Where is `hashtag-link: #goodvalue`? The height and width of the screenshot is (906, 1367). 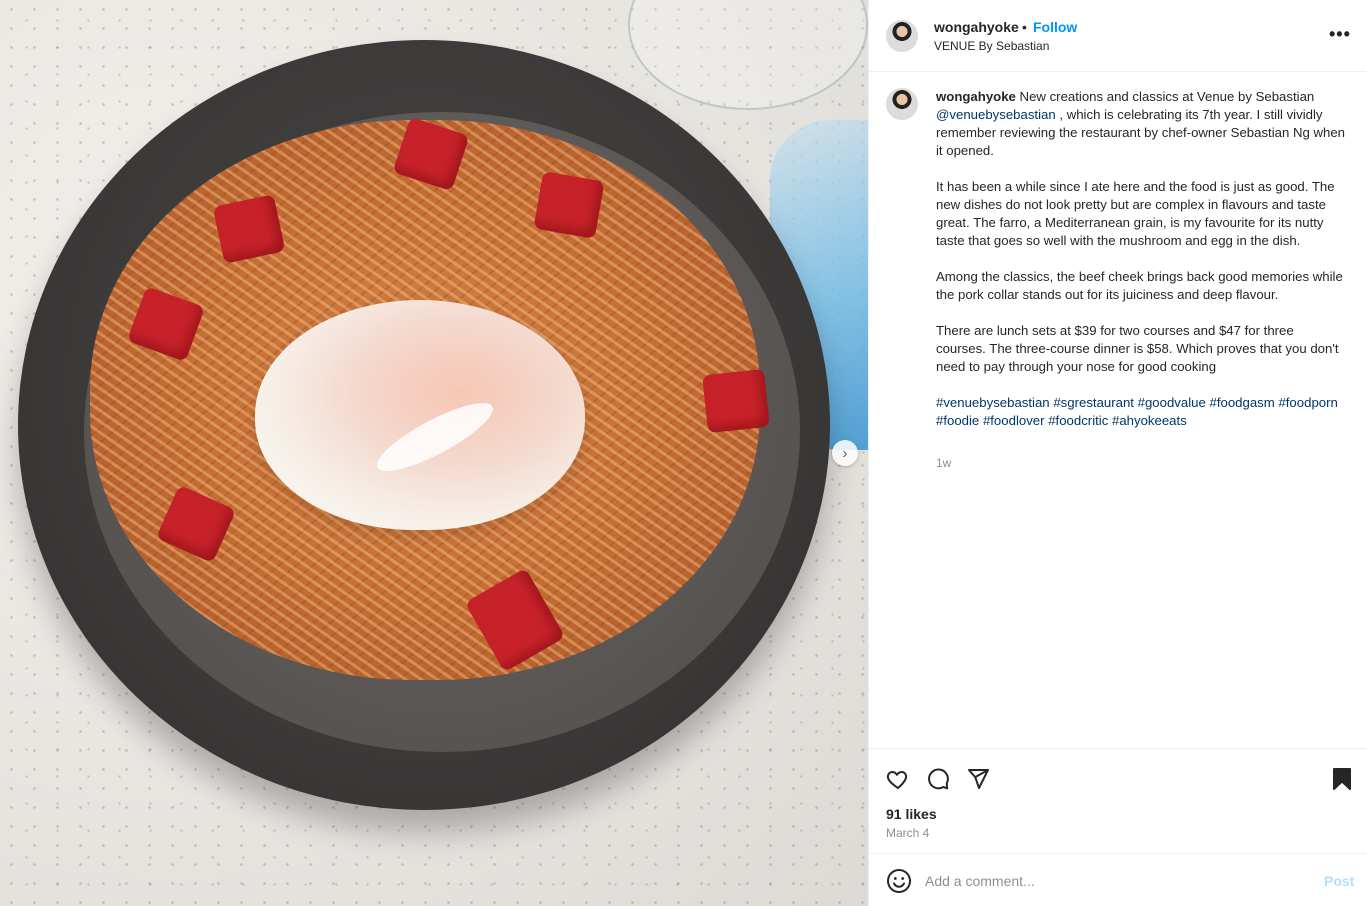
hashtag-link: #goodvalue is located at coordinates (1172, 402).